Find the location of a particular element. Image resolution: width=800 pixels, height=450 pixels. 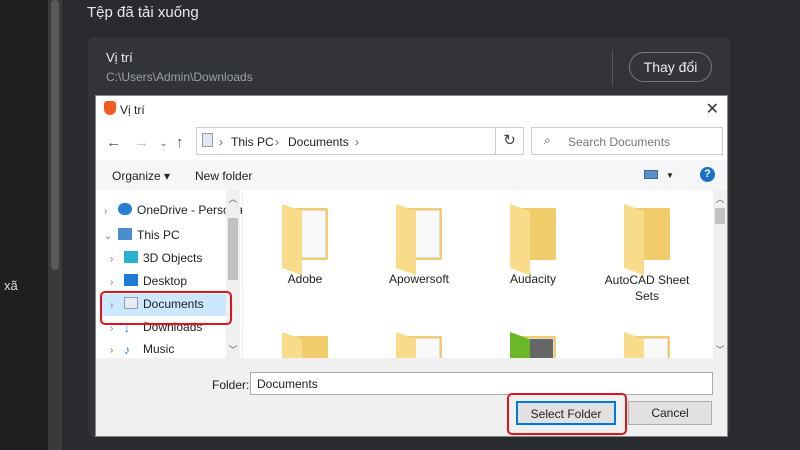

onedrive-icon is located at coordinates (125, 209).